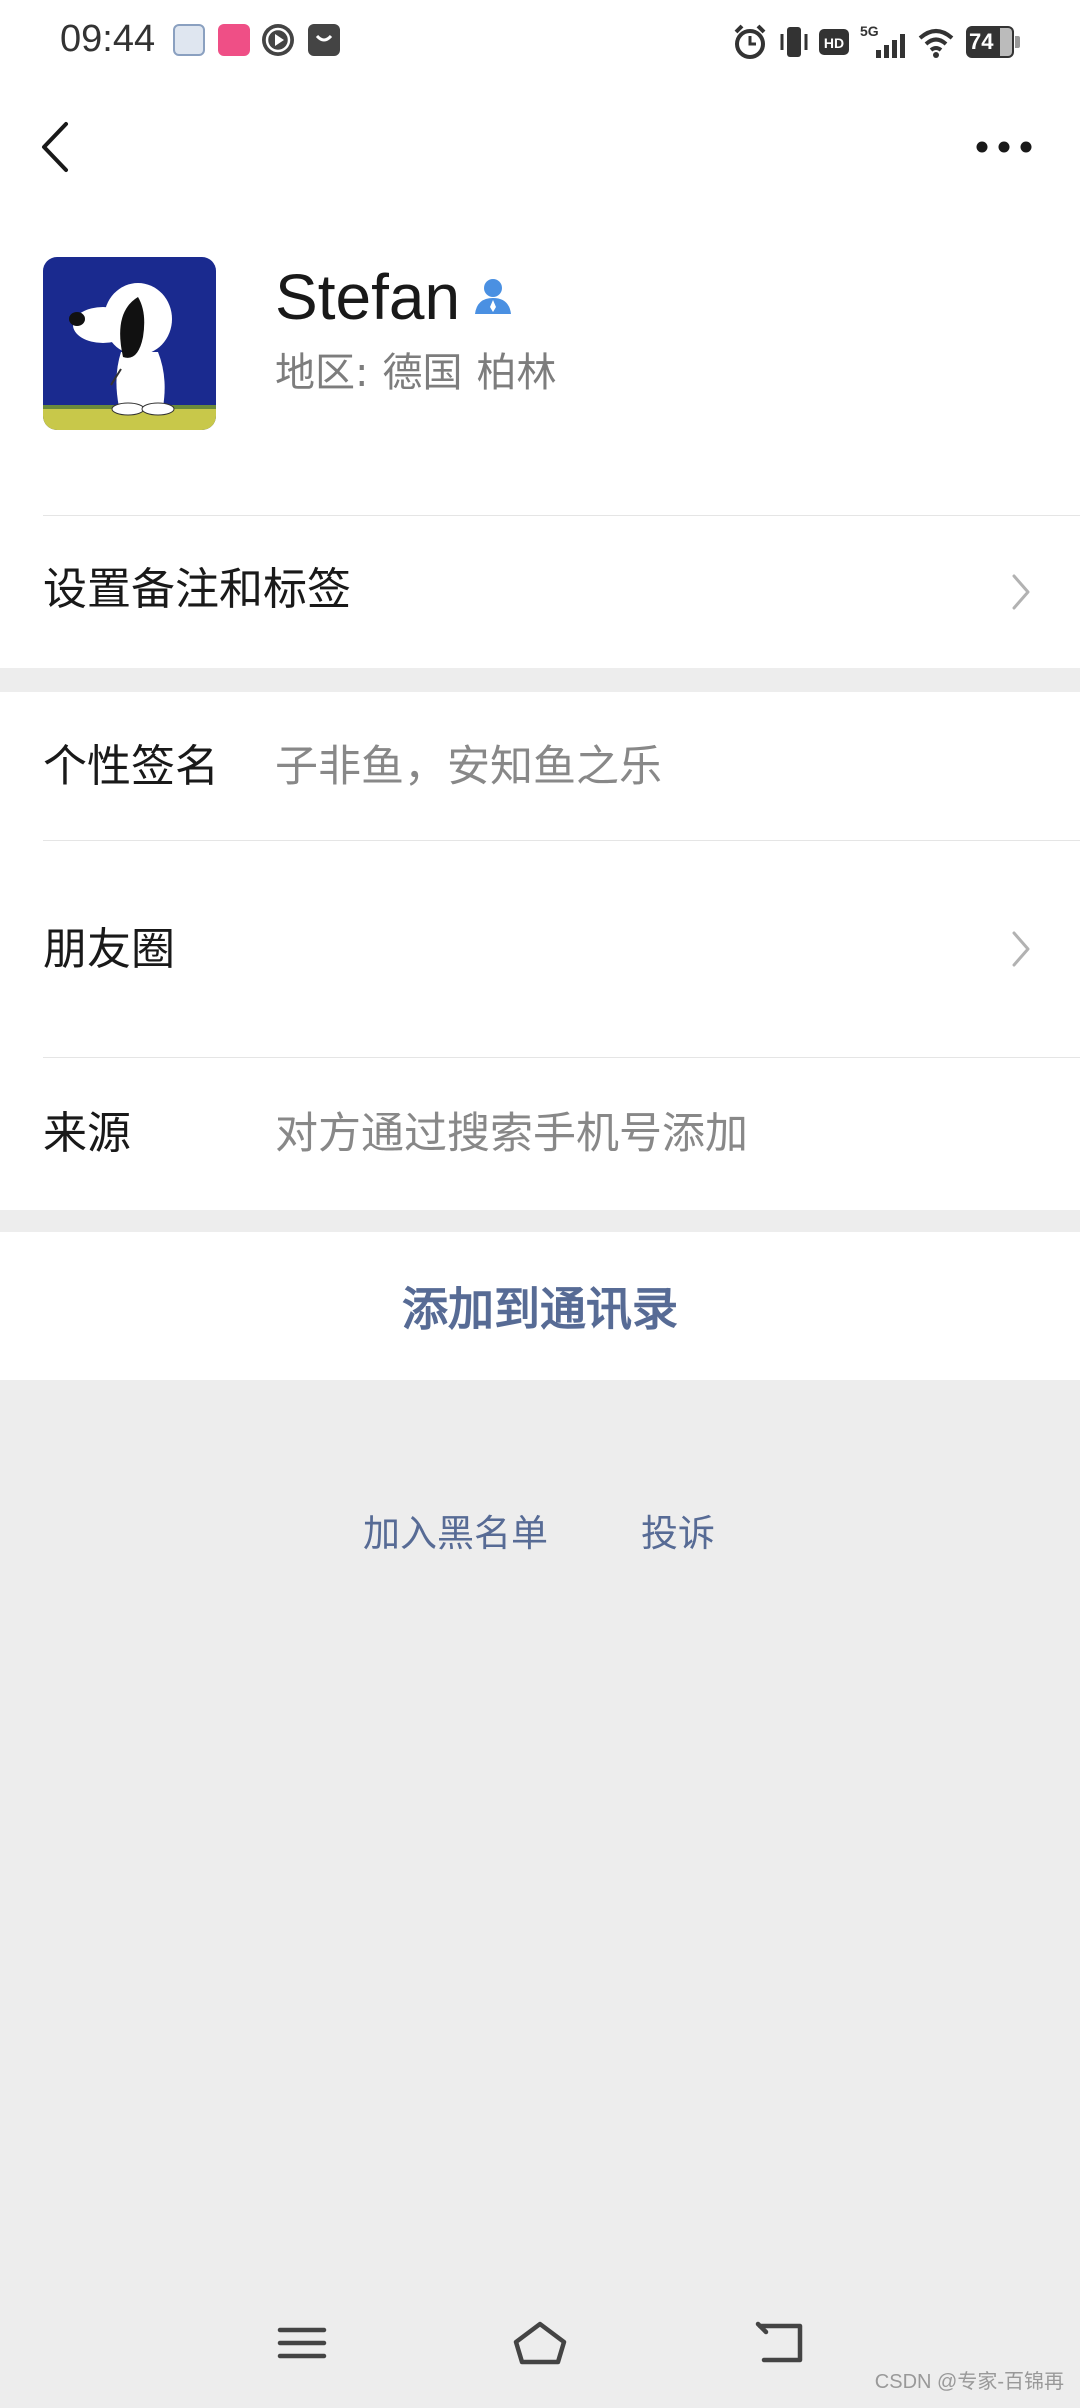 Image resolution: width=1080 pixels, height=2408 pixels. I want to click on back-nav-icon, so click(780, 2343).